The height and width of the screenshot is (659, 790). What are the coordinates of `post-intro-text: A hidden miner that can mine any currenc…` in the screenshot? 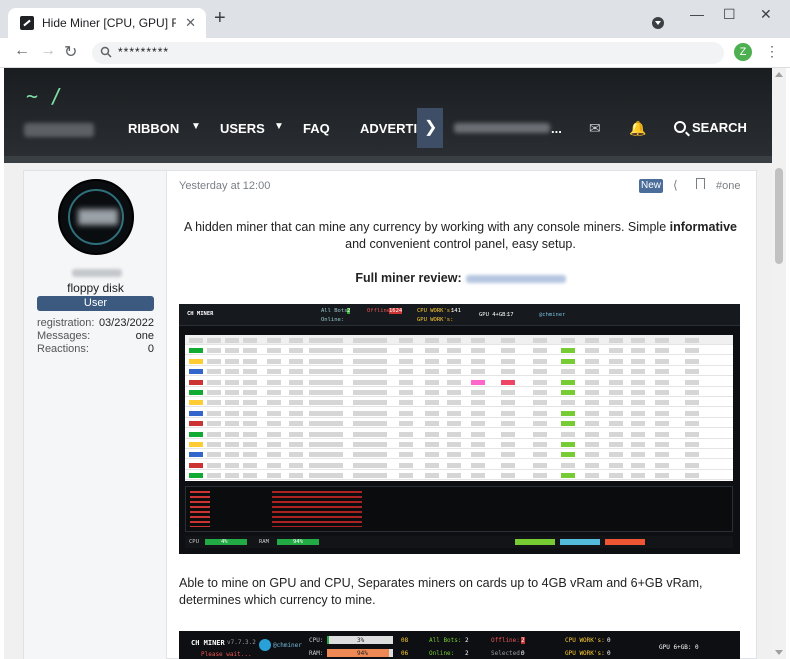 It's located at (426, 227).